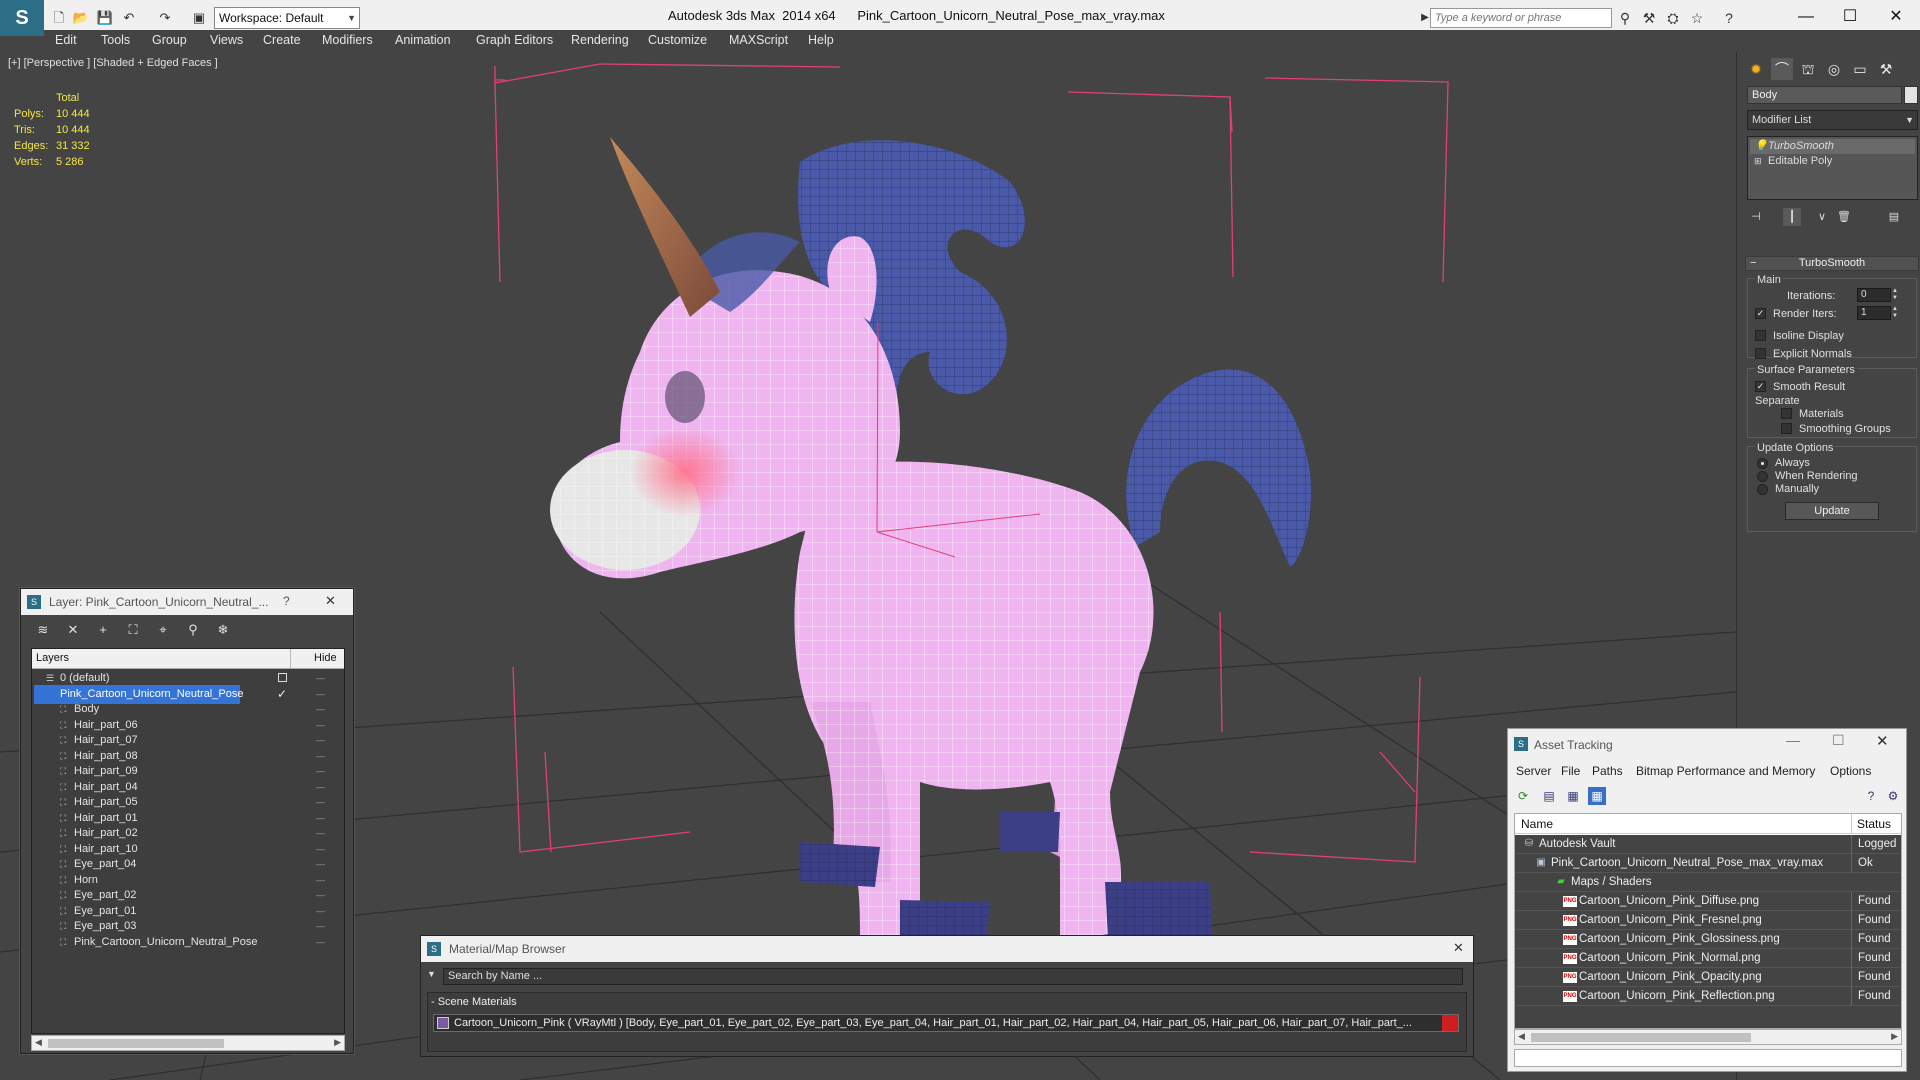 The image size is (1920, 1080). I want to click on layer-horizontal-scrollbar: ◀ ▶, so click(188, 1043).